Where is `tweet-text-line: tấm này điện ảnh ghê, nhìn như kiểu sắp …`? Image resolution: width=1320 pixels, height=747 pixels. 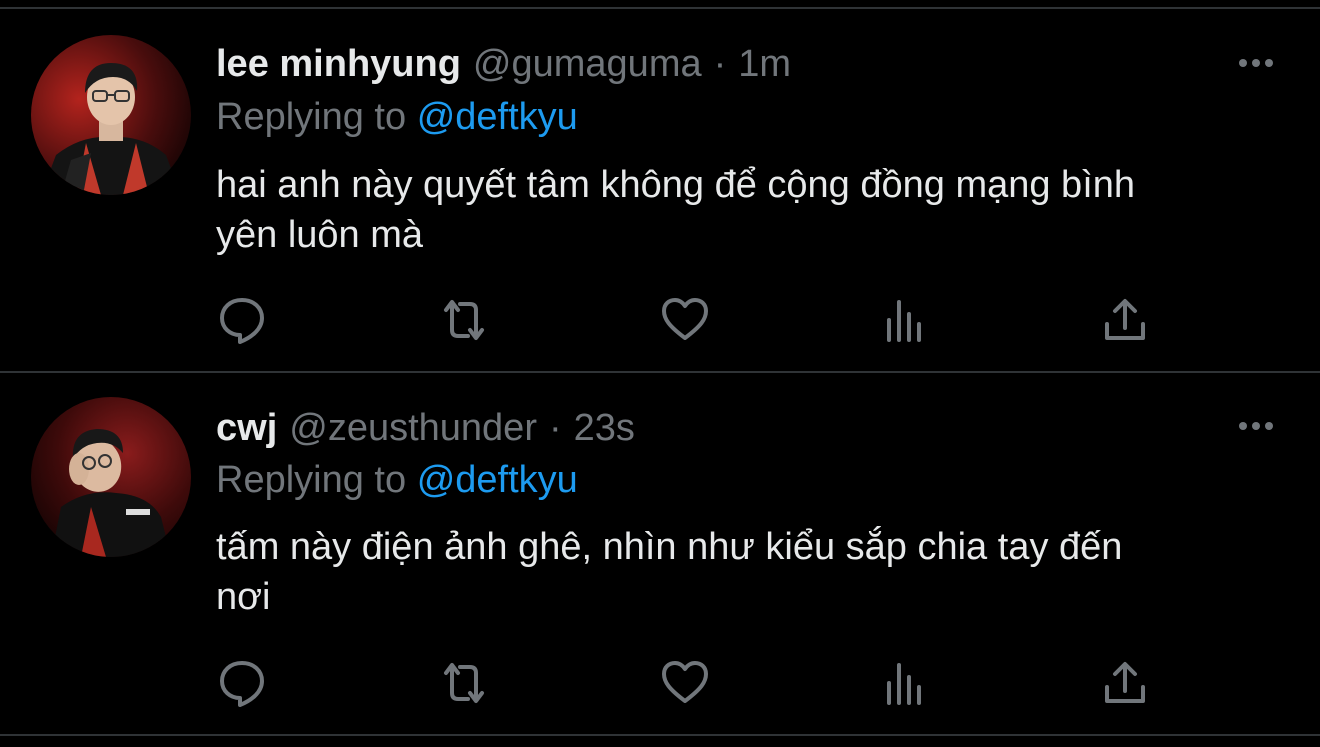 tweet-text-line: tấm này điện ảnh ghê, nhìn như kiểu sắp … is located at coordinates (669, 547).